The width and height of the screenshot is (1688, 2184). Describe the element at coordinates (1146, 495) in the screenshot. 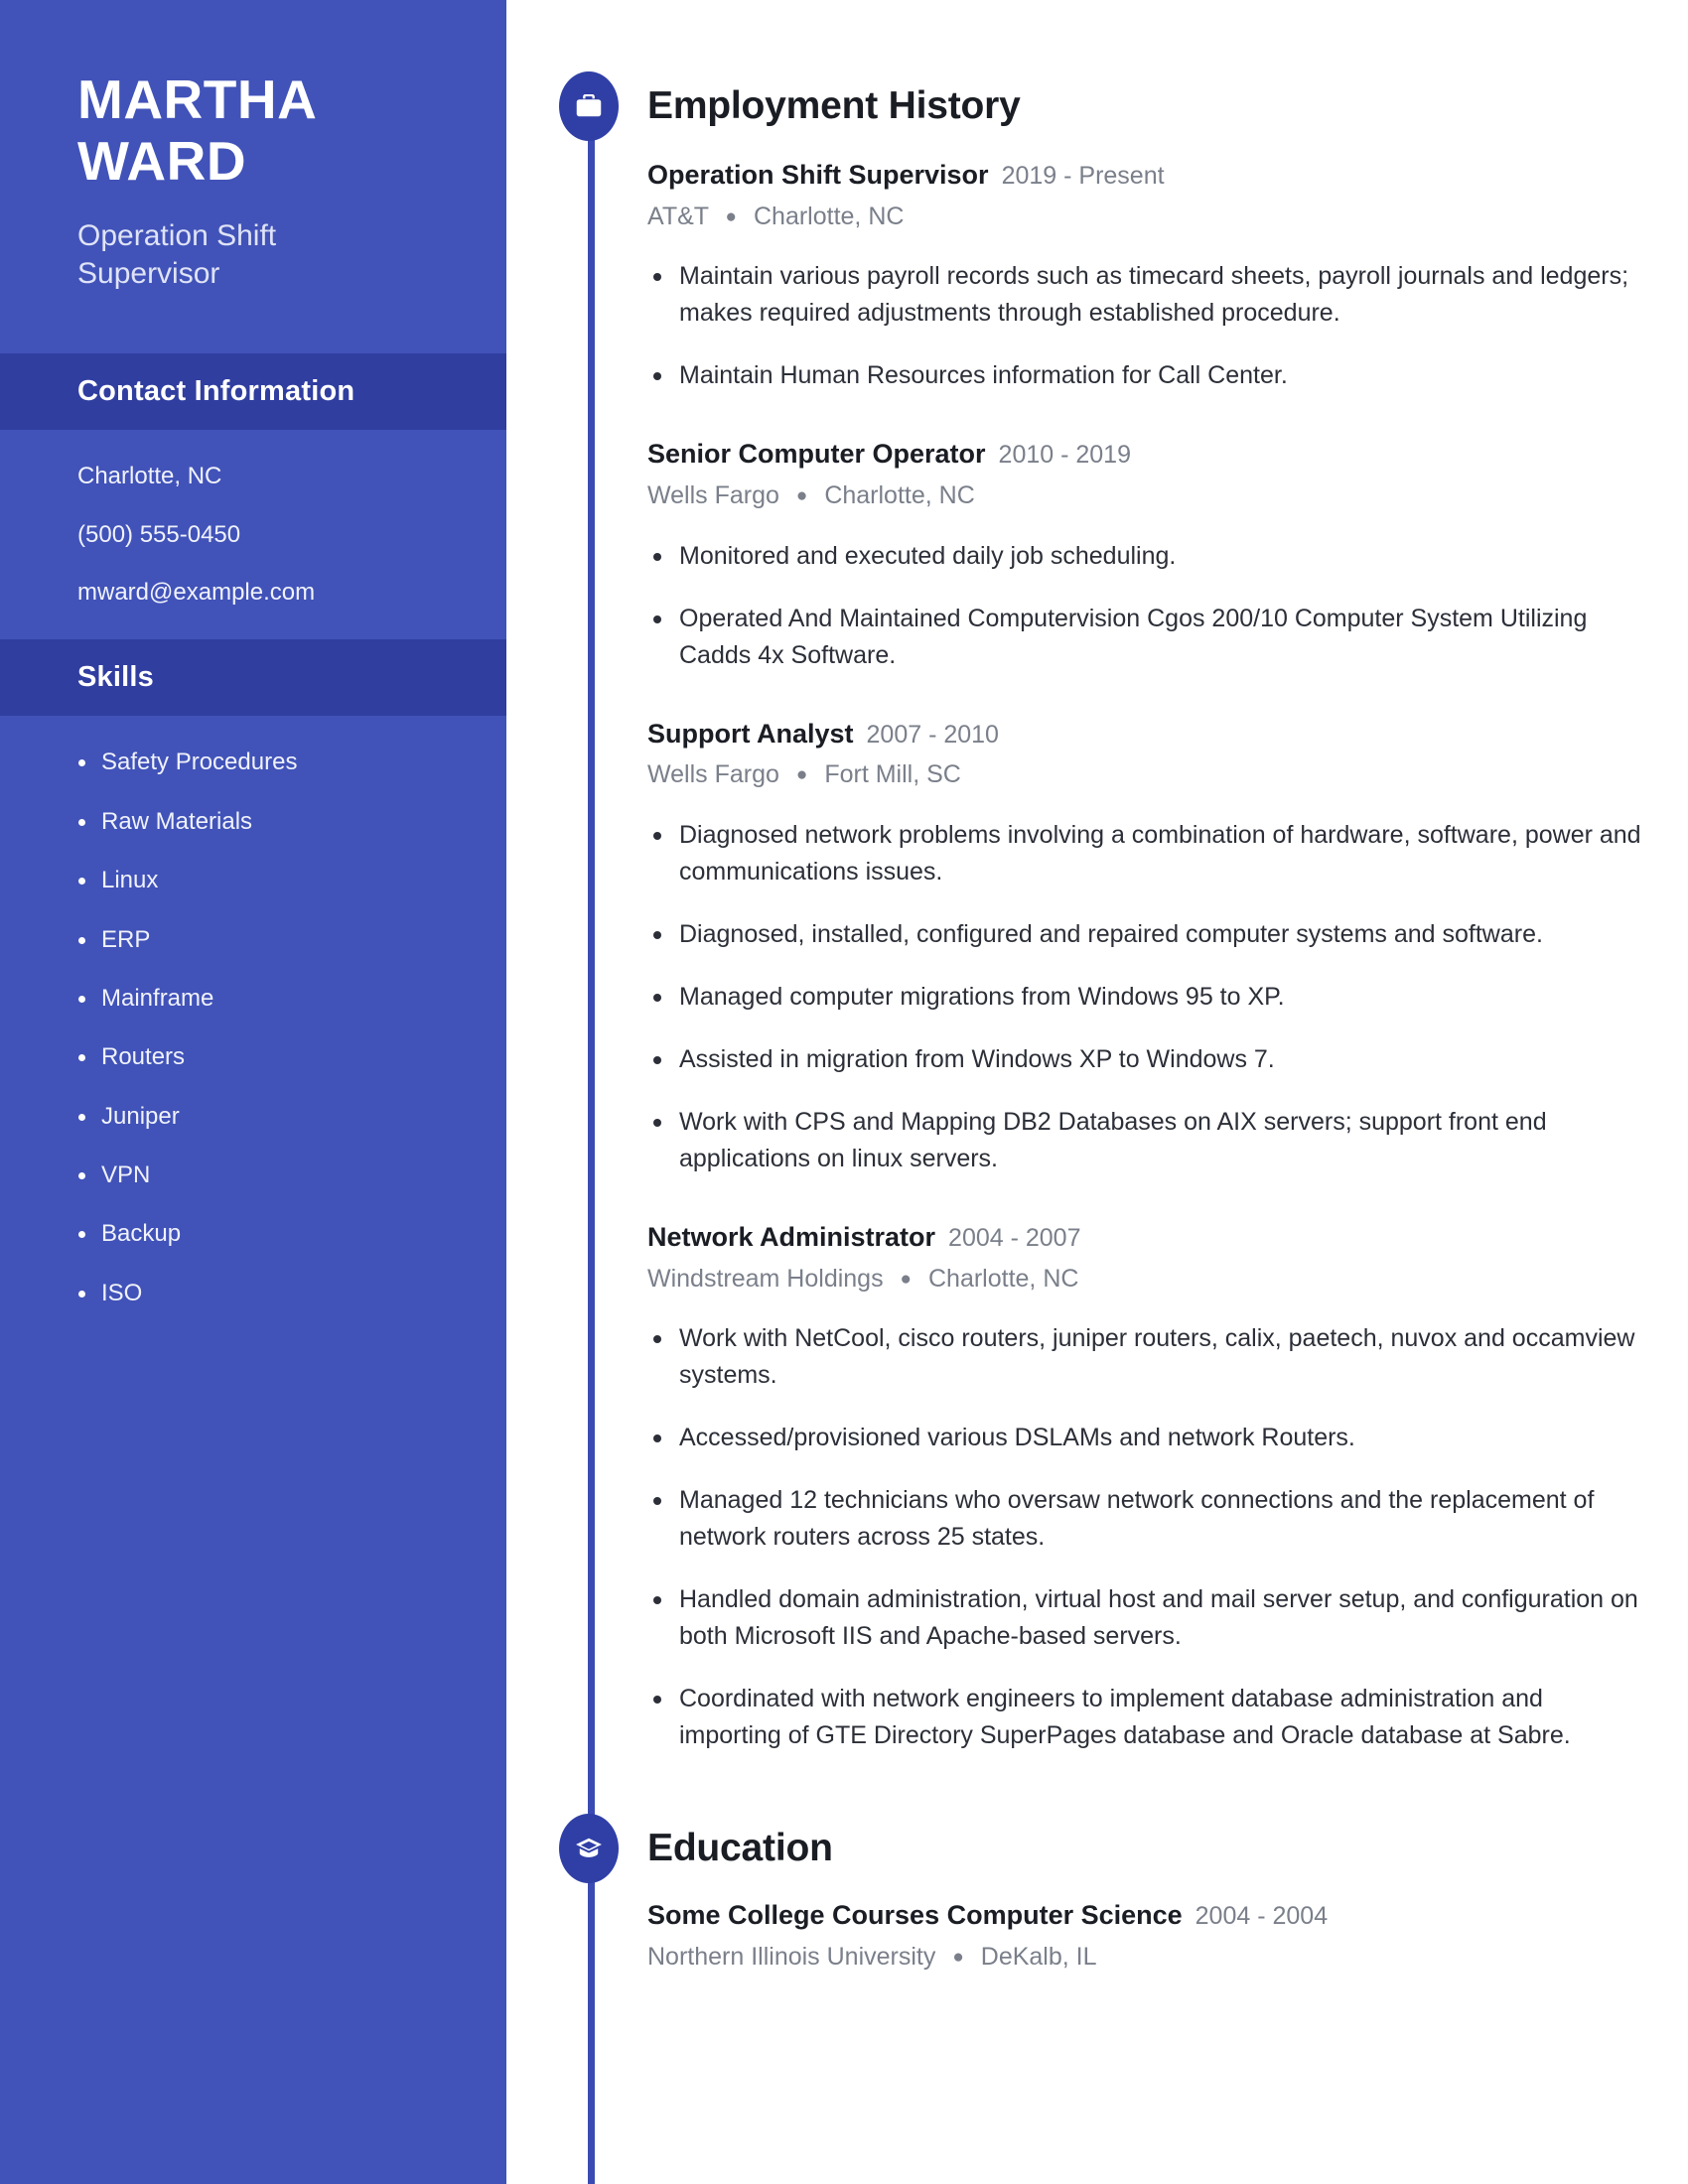

I see `entry-meta: Wells Fargo ● Charlotte, NC` at that location.